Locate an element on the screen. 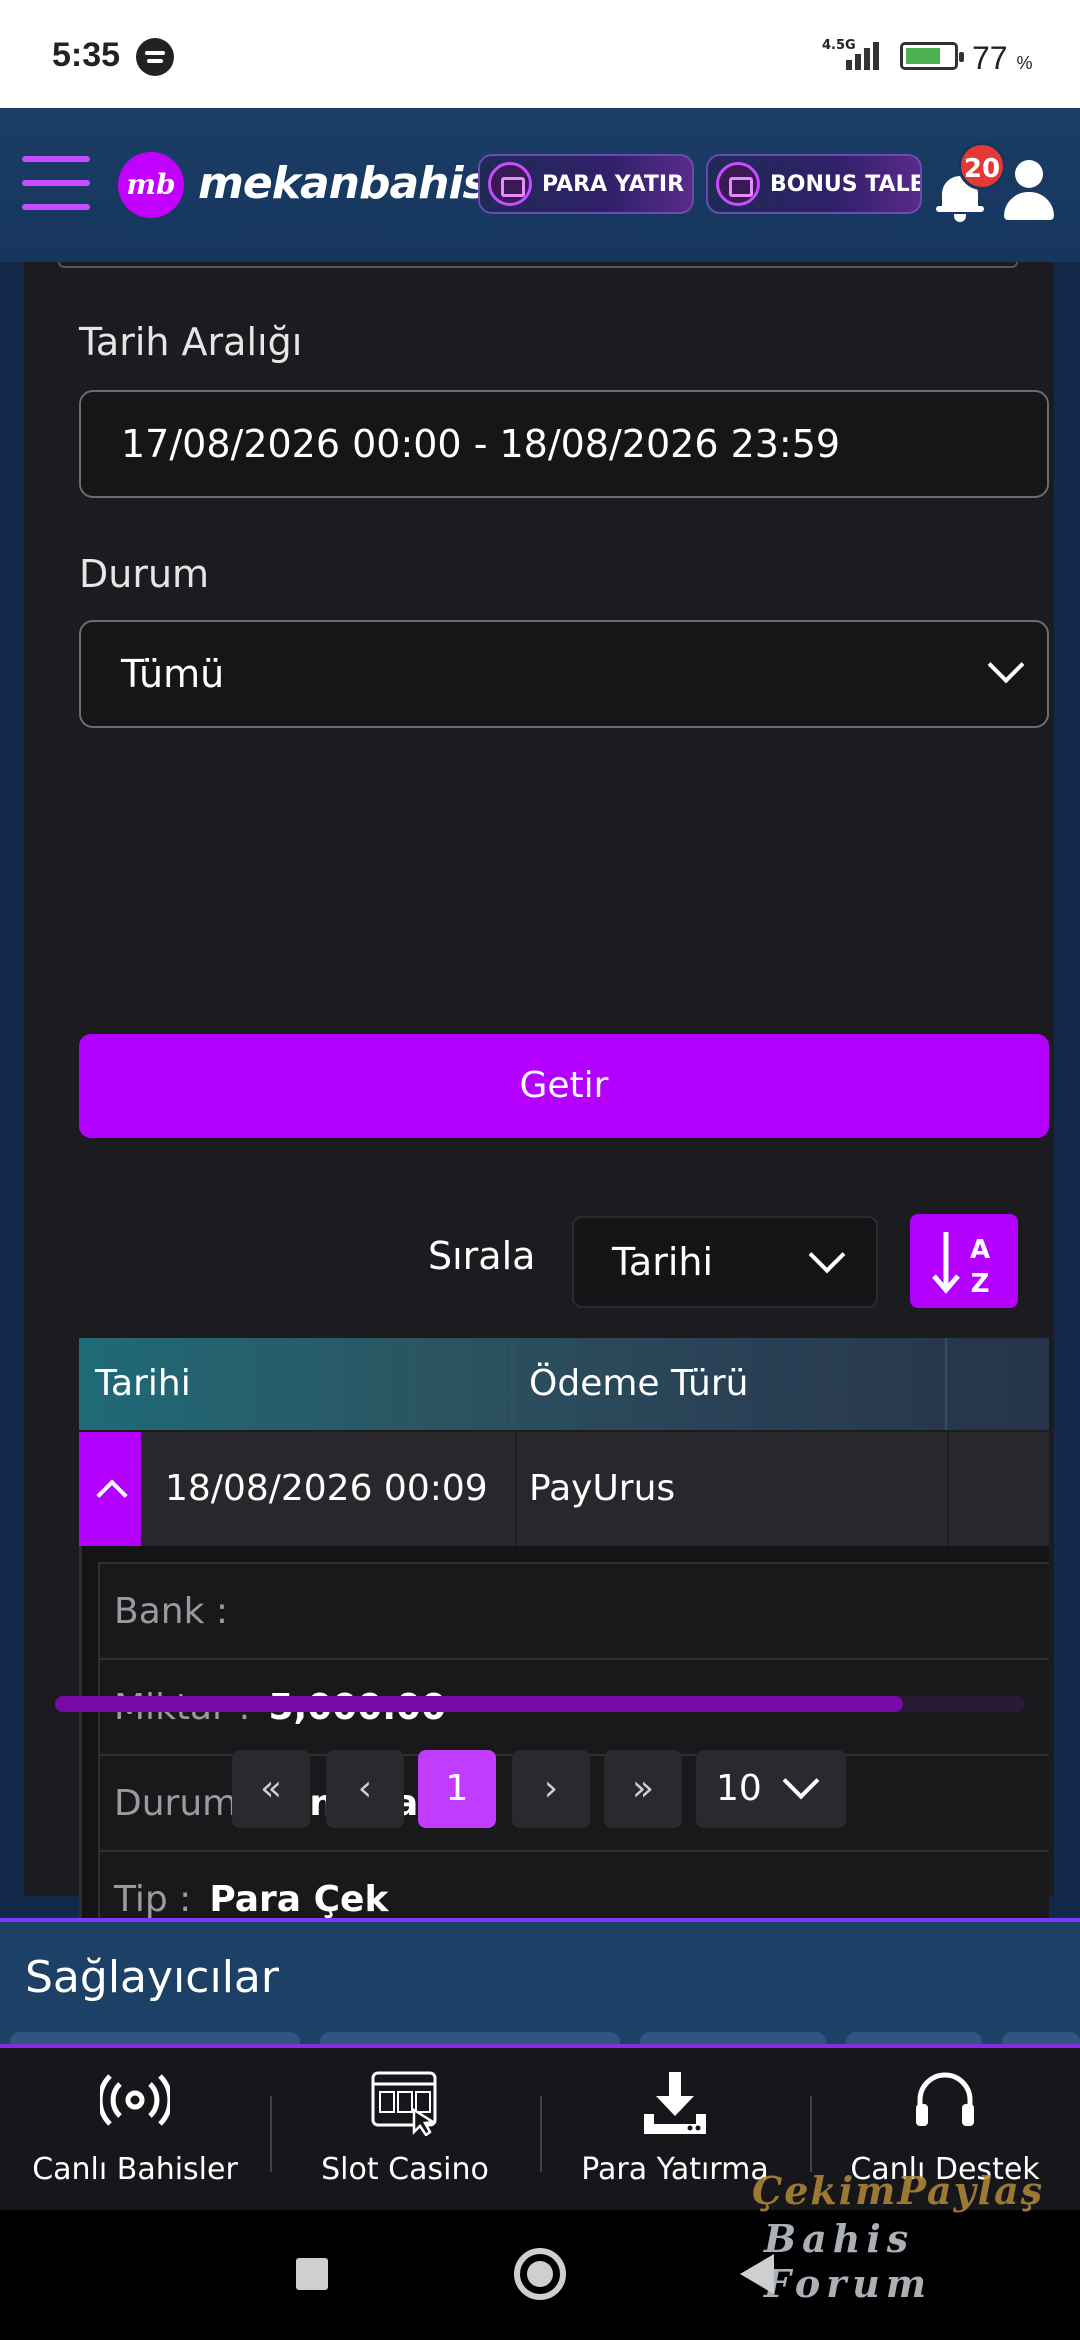 The width and height of the screenshot is (1080, 2340). nav-live-bets: Canlı Bahisler is located at coordinates (135, 2131).